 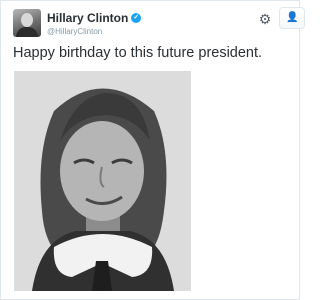 I want to click on follow-button: 👤, so click(x=292, y=18).